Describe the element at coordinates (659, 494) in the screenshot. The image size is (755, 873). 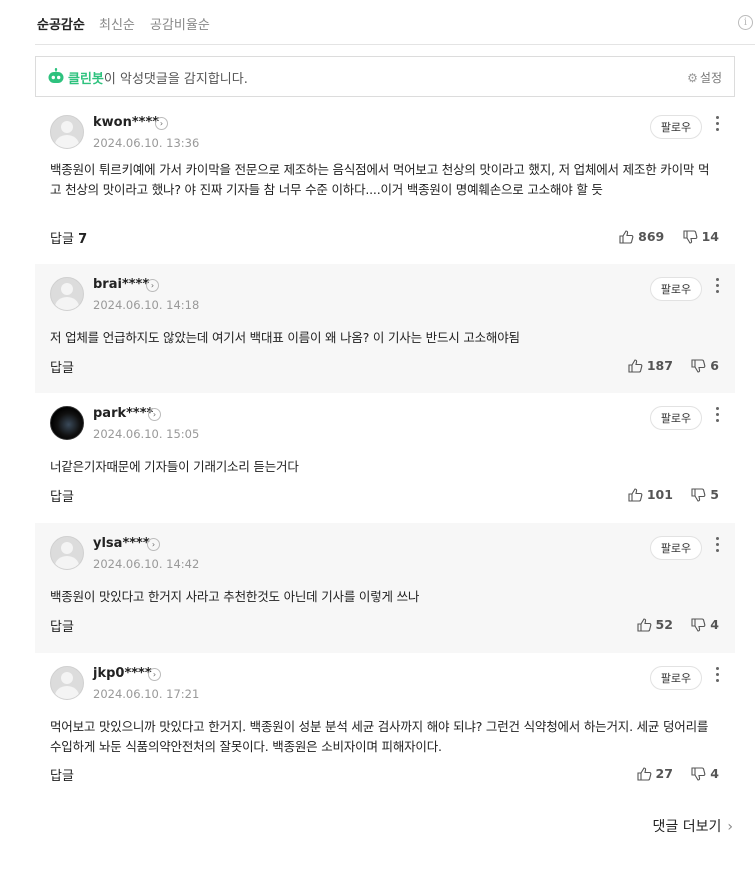
I see `like-count: 101` at that location.